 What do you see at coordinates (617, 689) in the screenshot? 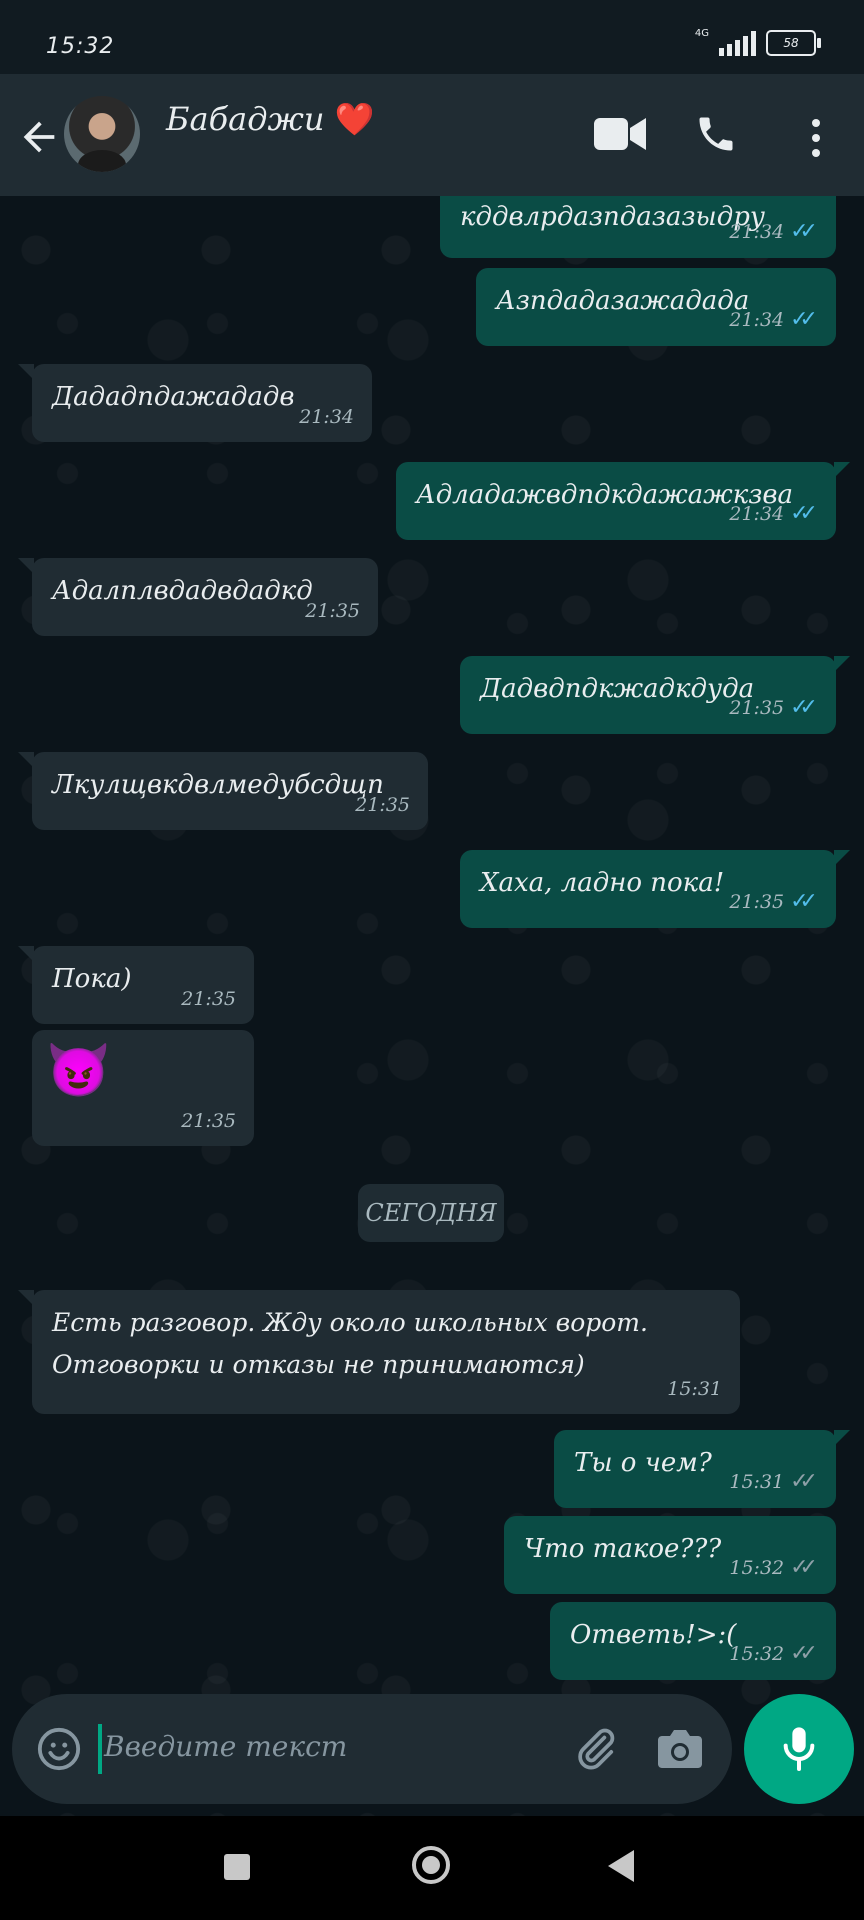
I see `message-text: Дадвдпдкжадкдуда` at bounding box center [617, 689].